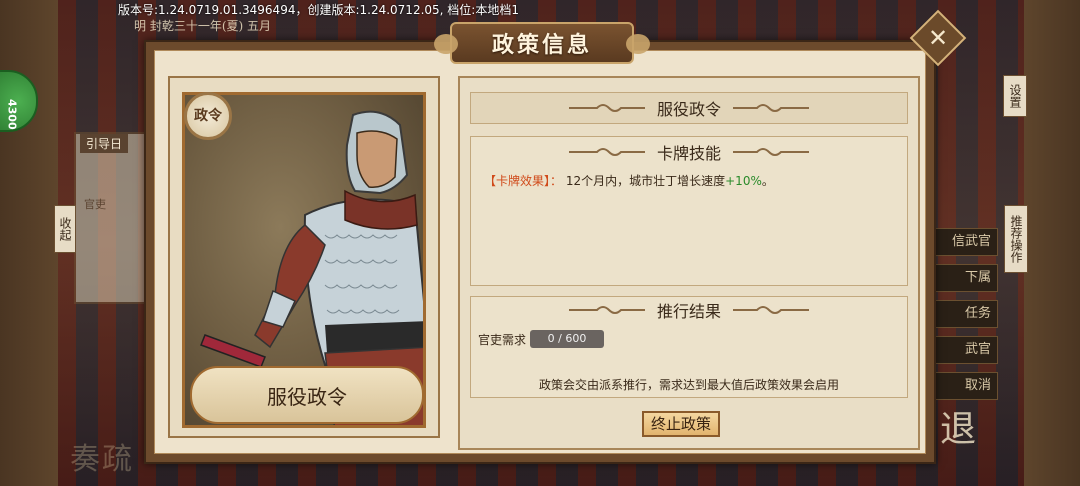 The width and height of the screenshot is (1080, 486). I want to click on close-icon: ✕, so click(938, 37).